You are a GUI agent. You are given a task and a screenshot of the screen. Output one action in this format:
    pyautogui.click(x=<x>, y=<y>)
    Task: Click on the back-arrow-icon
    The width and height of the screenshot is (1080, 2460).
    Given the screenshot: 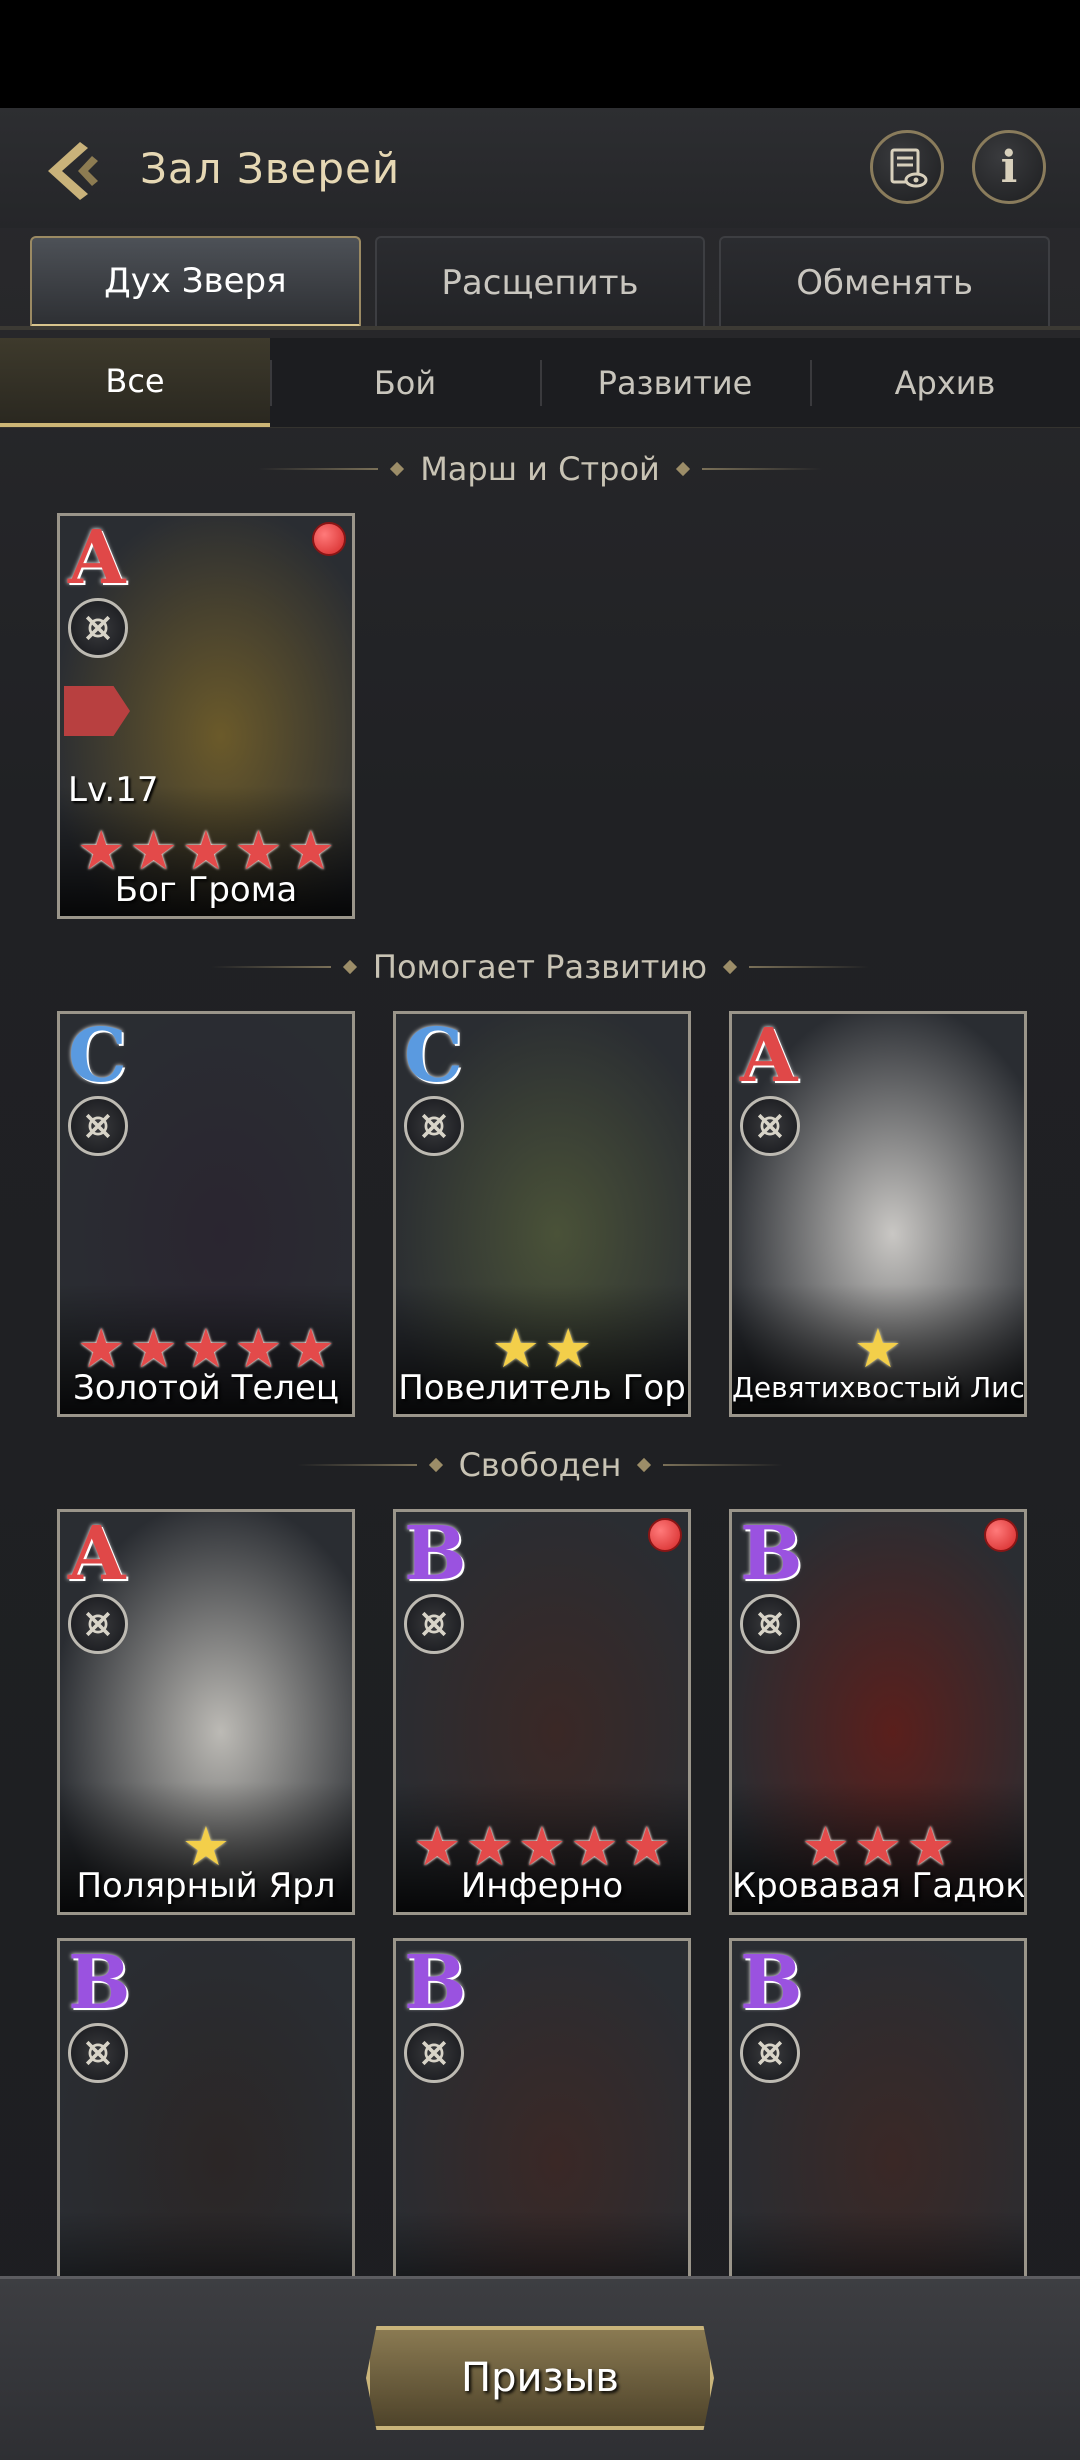 What is the action you would take?
    pyautogui.click(x=73, y=171)
    